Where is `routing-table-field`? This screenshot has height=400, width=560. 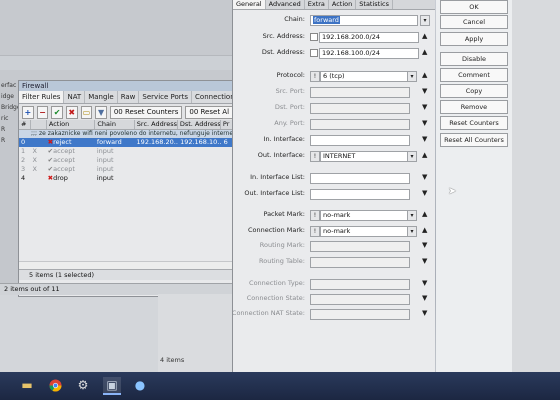
routing-table-field is located at coordinates (360, 262).